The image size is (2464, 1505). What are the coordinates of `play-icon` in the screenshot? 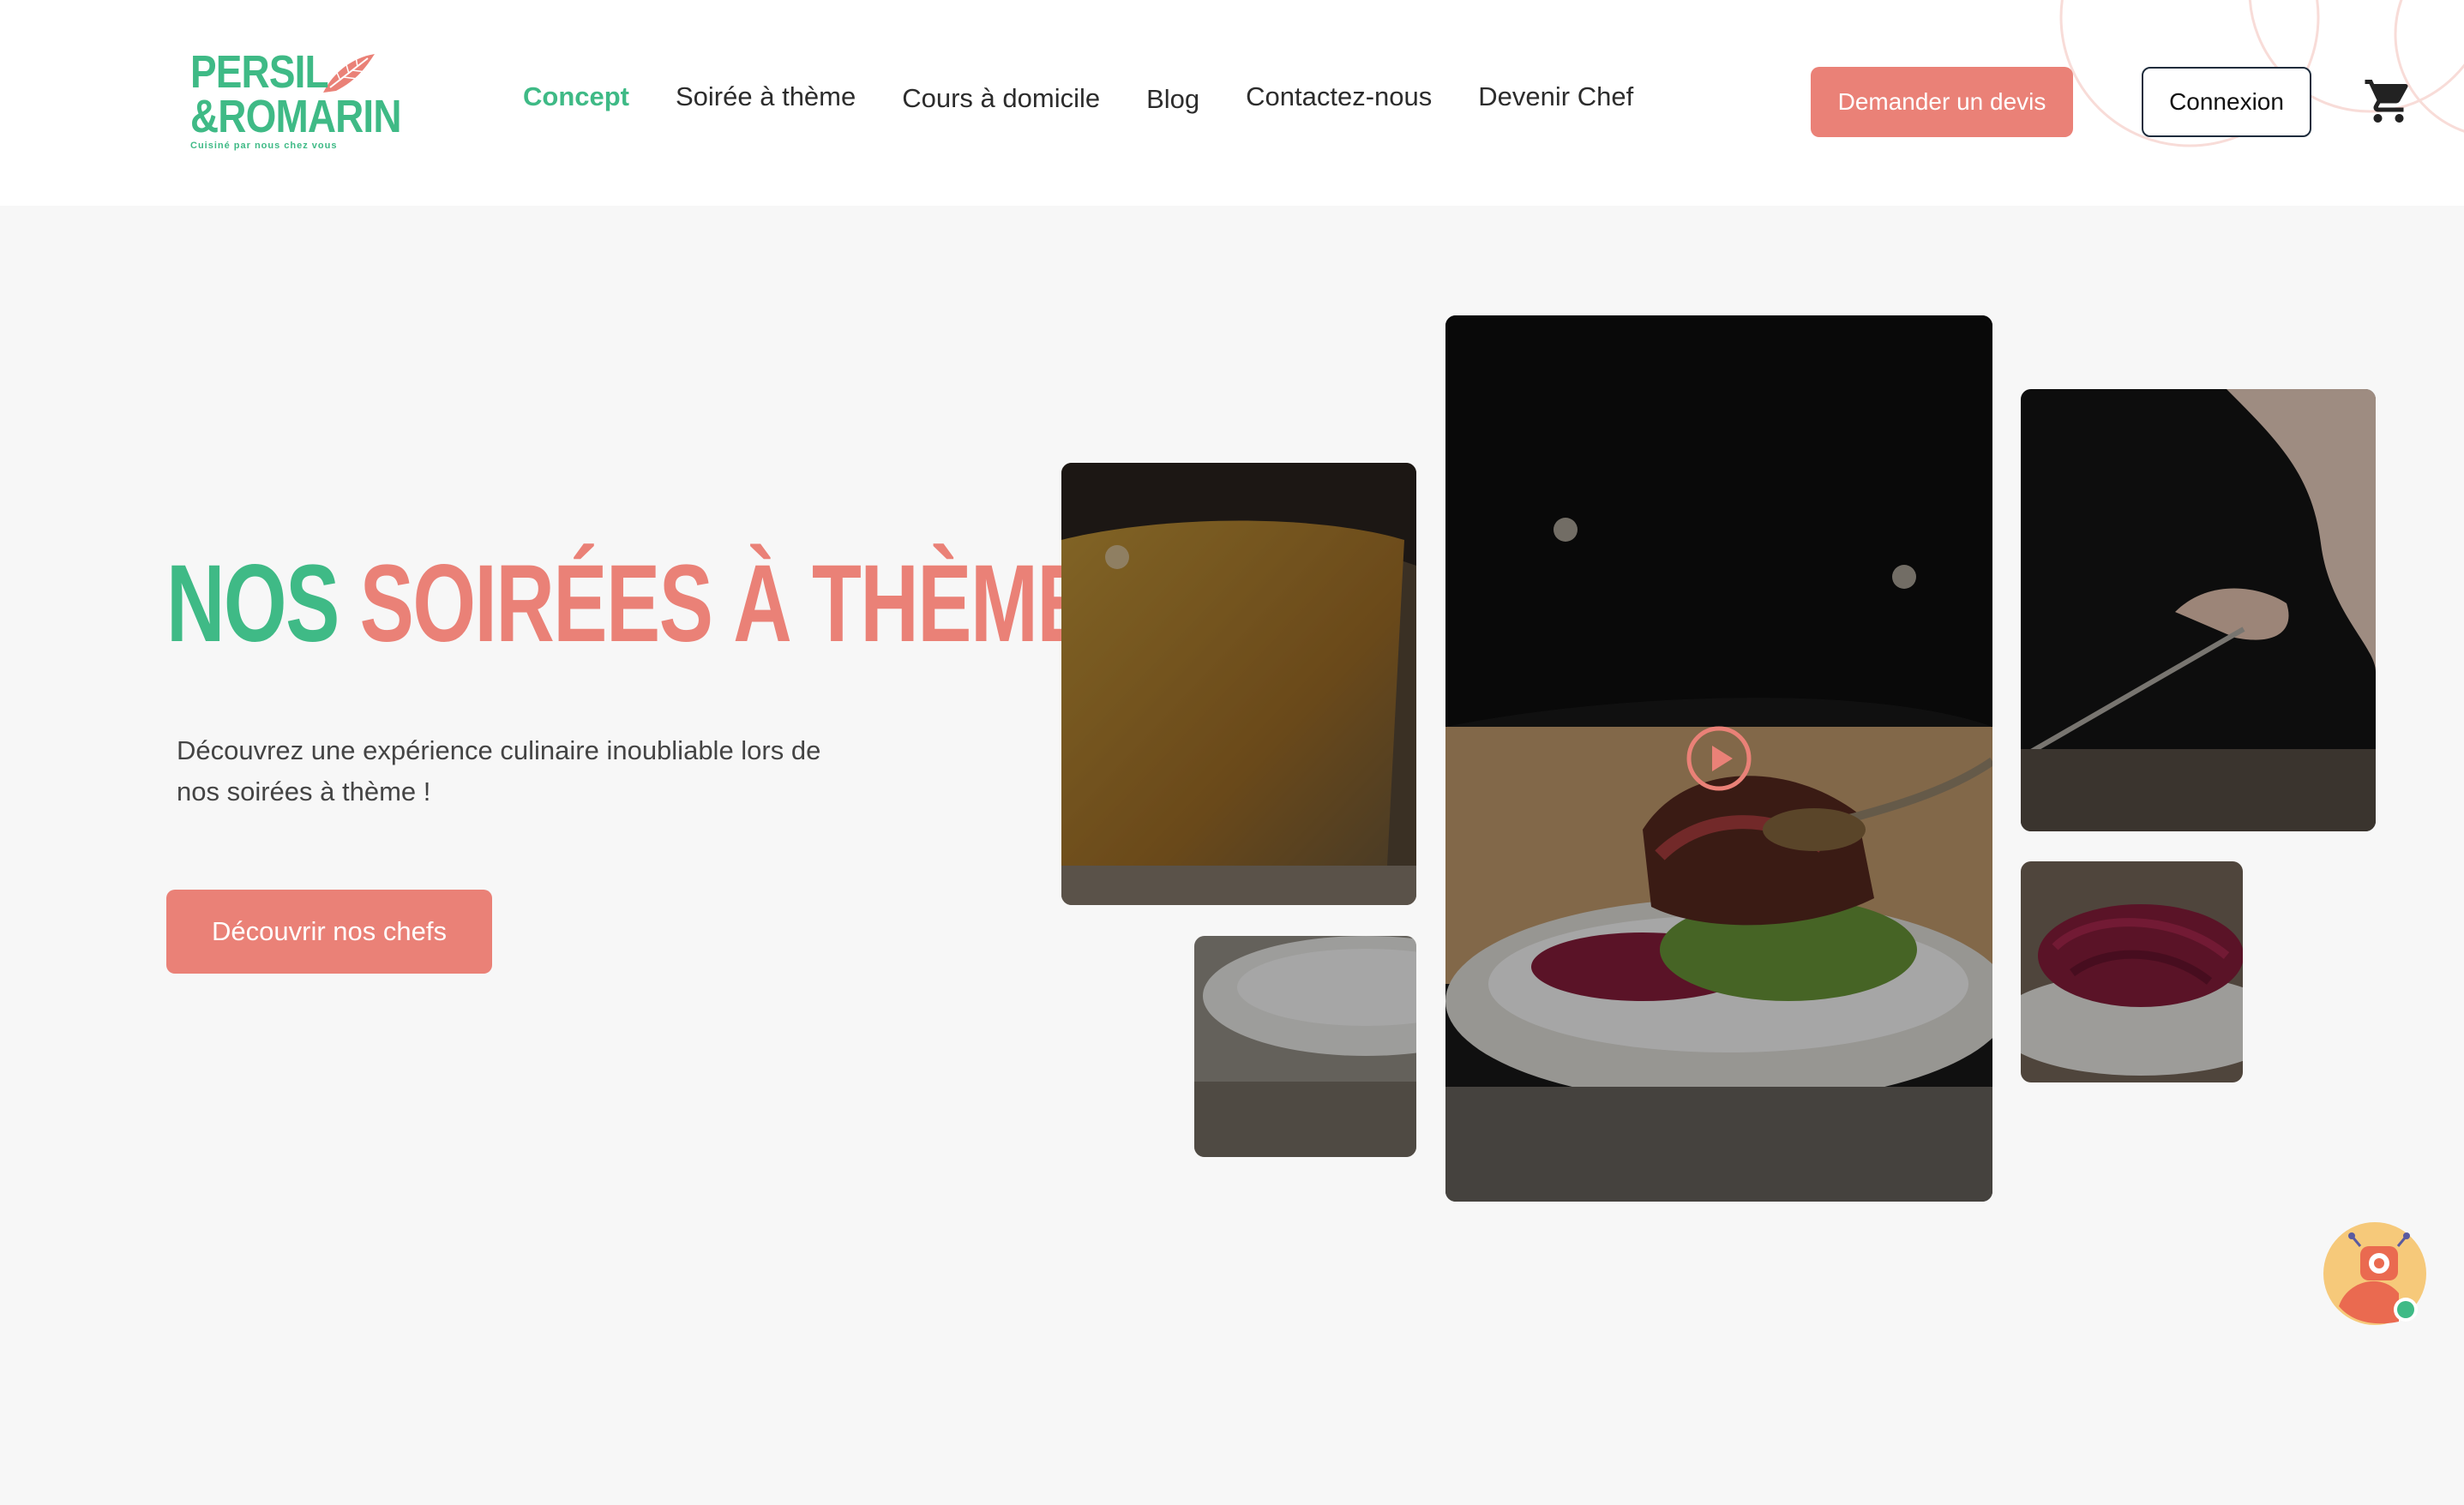 It's located at (1719, 758).